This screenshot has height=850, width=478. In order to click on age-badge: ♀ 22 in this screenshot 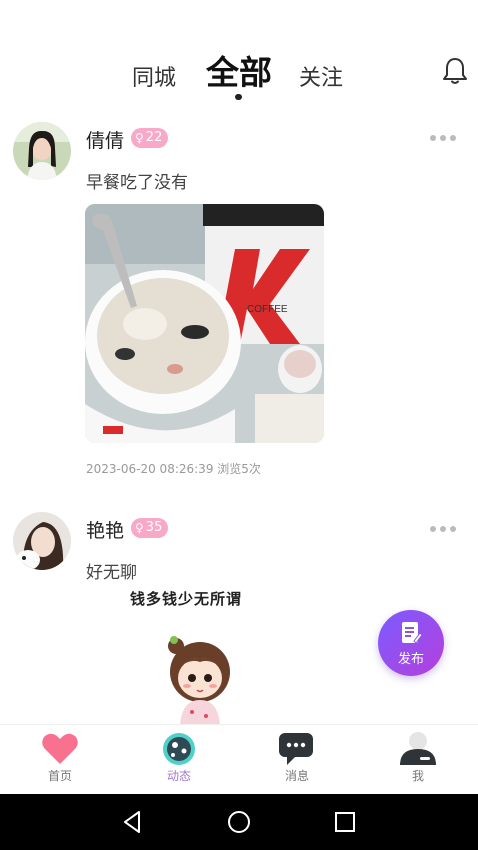, I will do `click(150, 138)`.